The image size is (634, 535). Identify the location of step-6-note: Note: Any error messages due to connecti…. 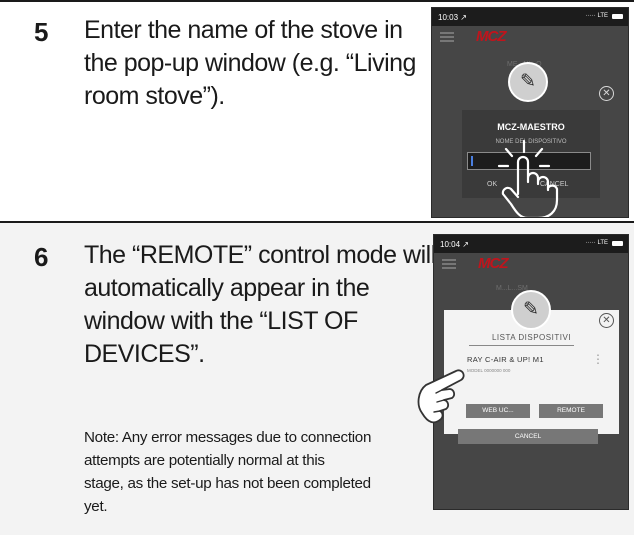
(249, 472).